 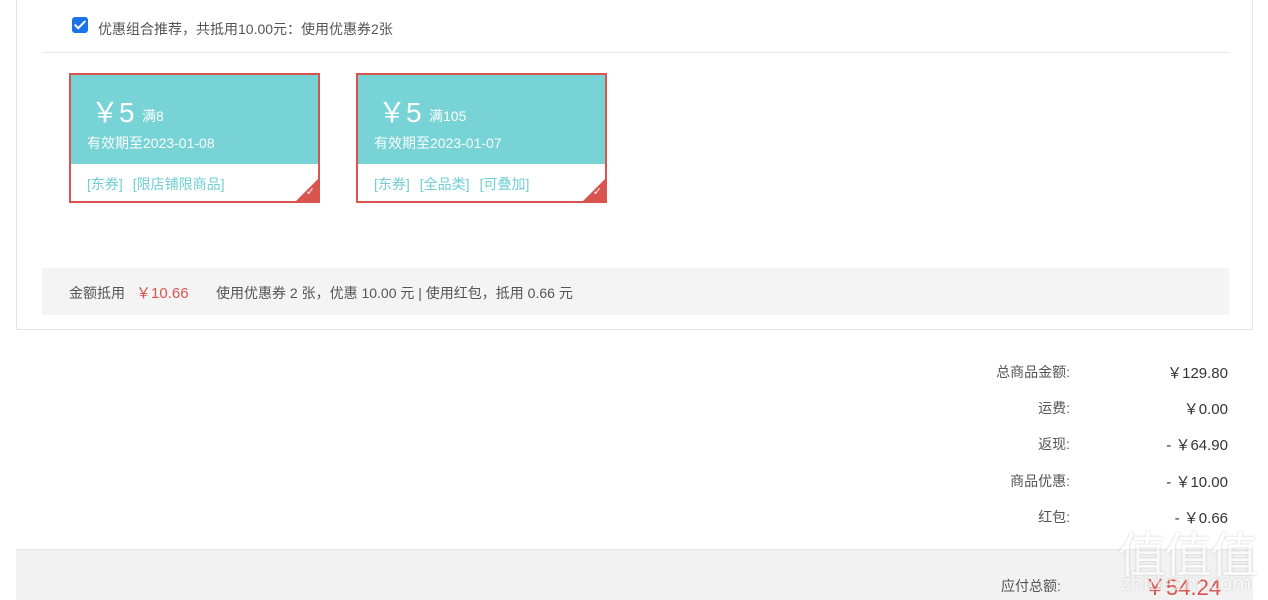 I want to click on total-value: ￥0.00, so click(x=1205, y=409).